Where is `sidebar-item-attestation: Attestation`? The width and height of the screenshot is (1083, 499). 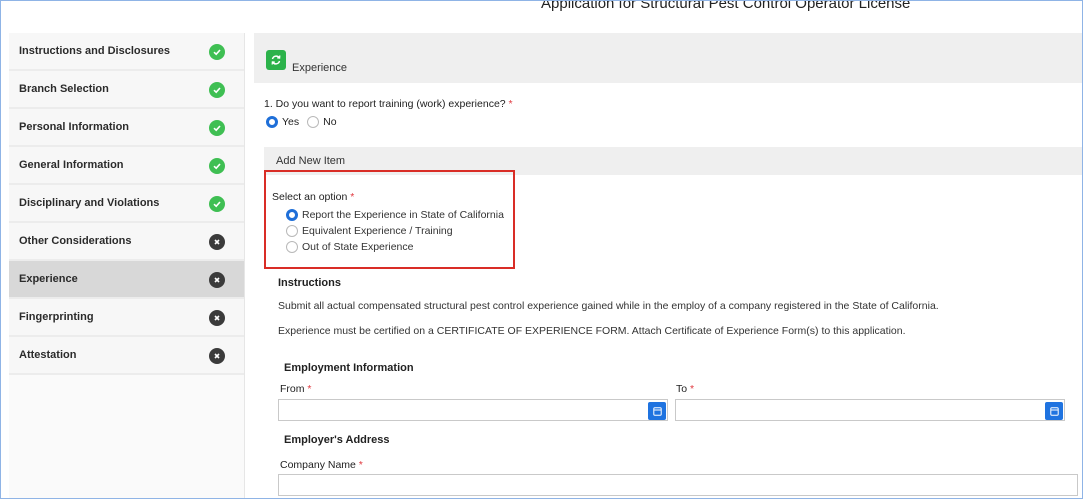 sidebar-item-attestation: Attestation is located at coordinates (126, 356).